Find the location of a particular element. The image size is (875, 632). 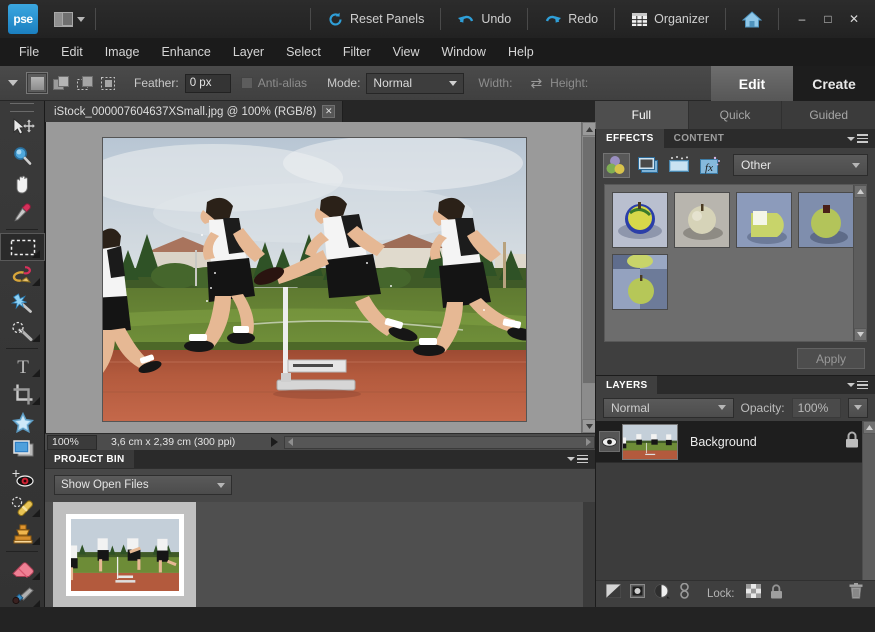

menu-view: View is located at coordinates (406, 52).